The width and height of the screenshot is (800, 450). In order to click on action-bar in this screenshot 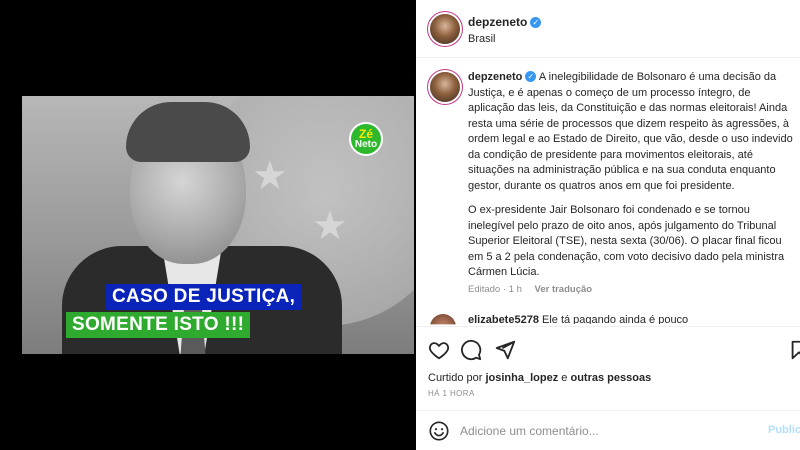, I will do `click(608, 348)`.